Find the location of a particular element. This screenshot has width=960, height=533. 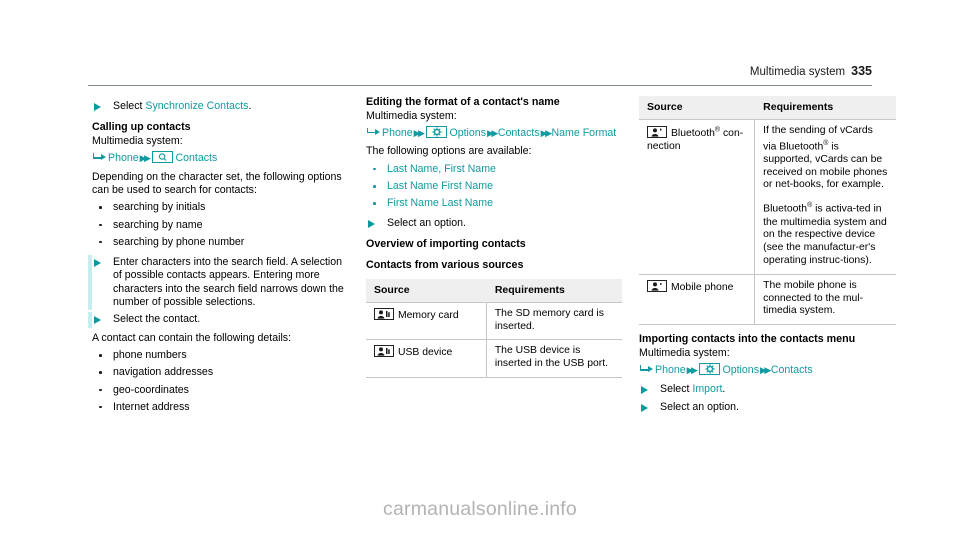

cell-source: Bluetooth® con-nection is located at coordinates (697, 197).